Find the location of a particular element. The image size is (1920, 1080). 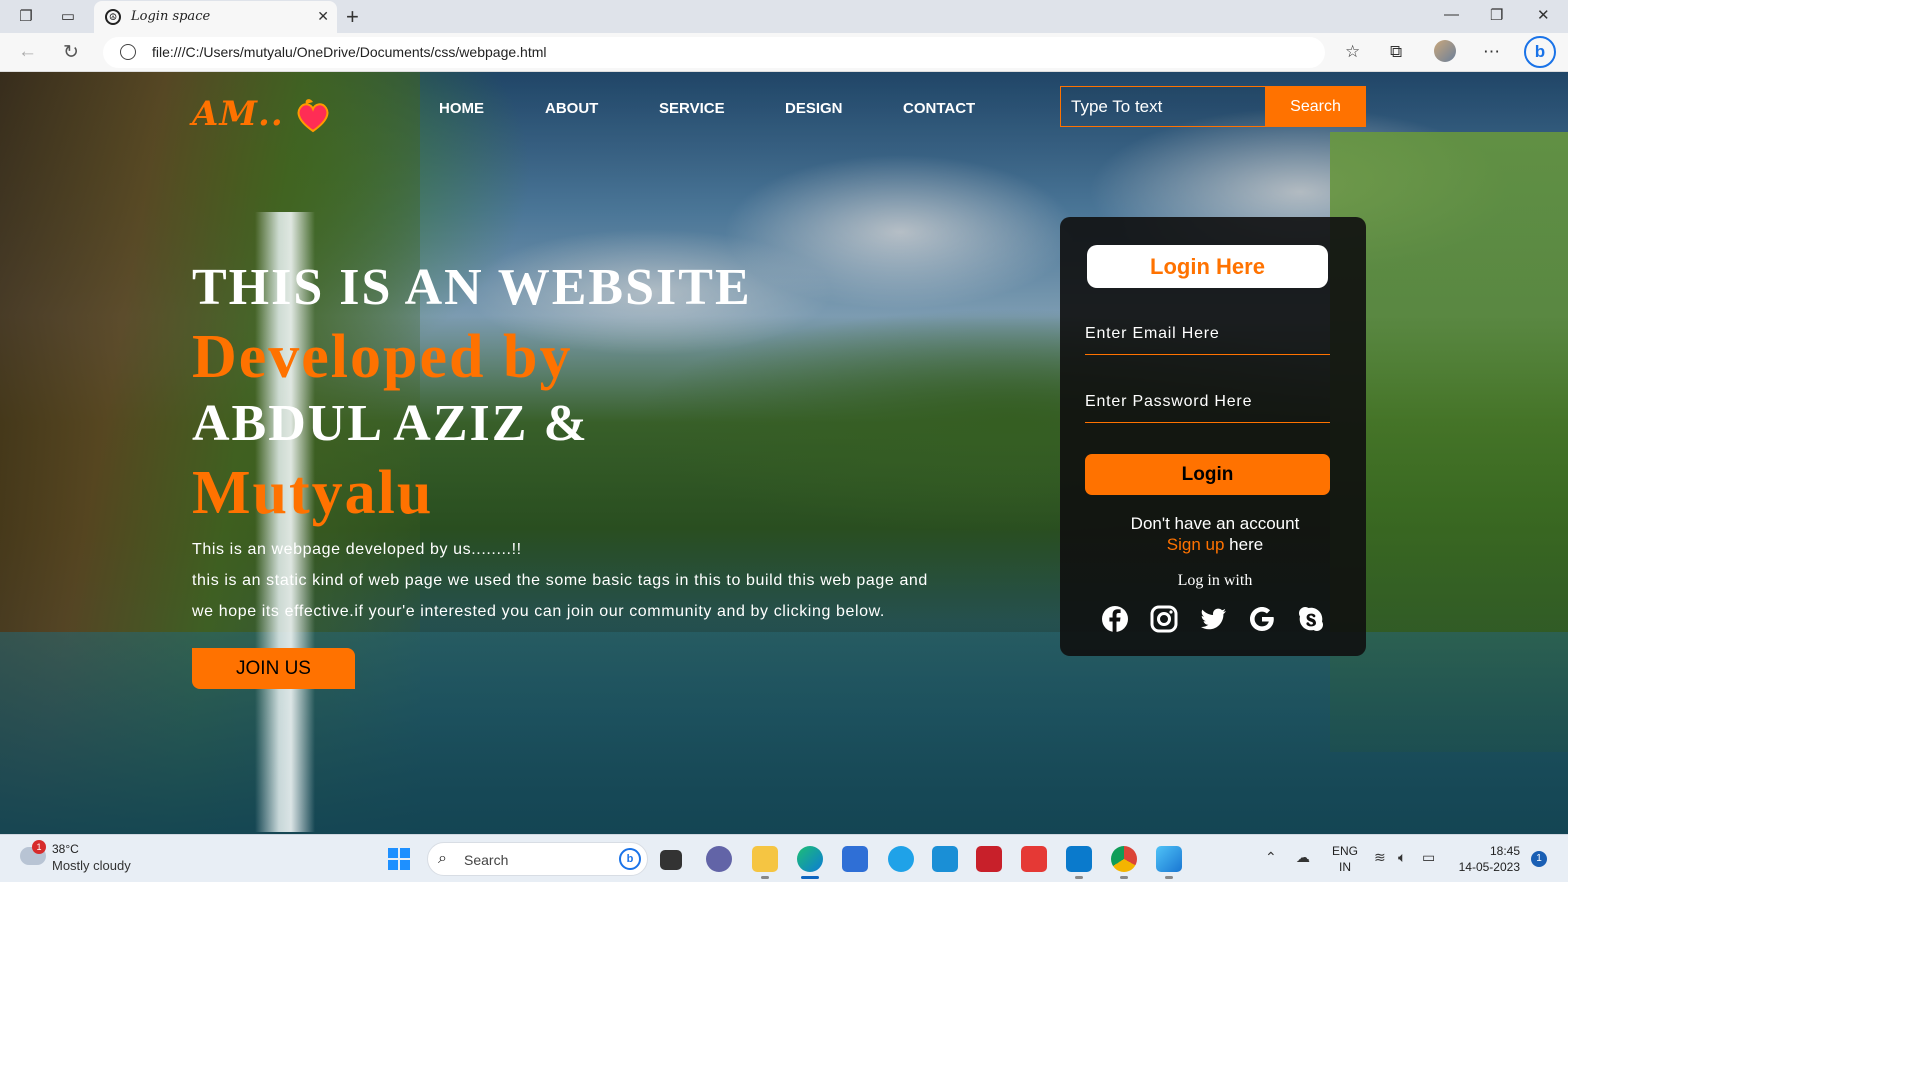

skype-icon is located at coordinates (1311, 619).